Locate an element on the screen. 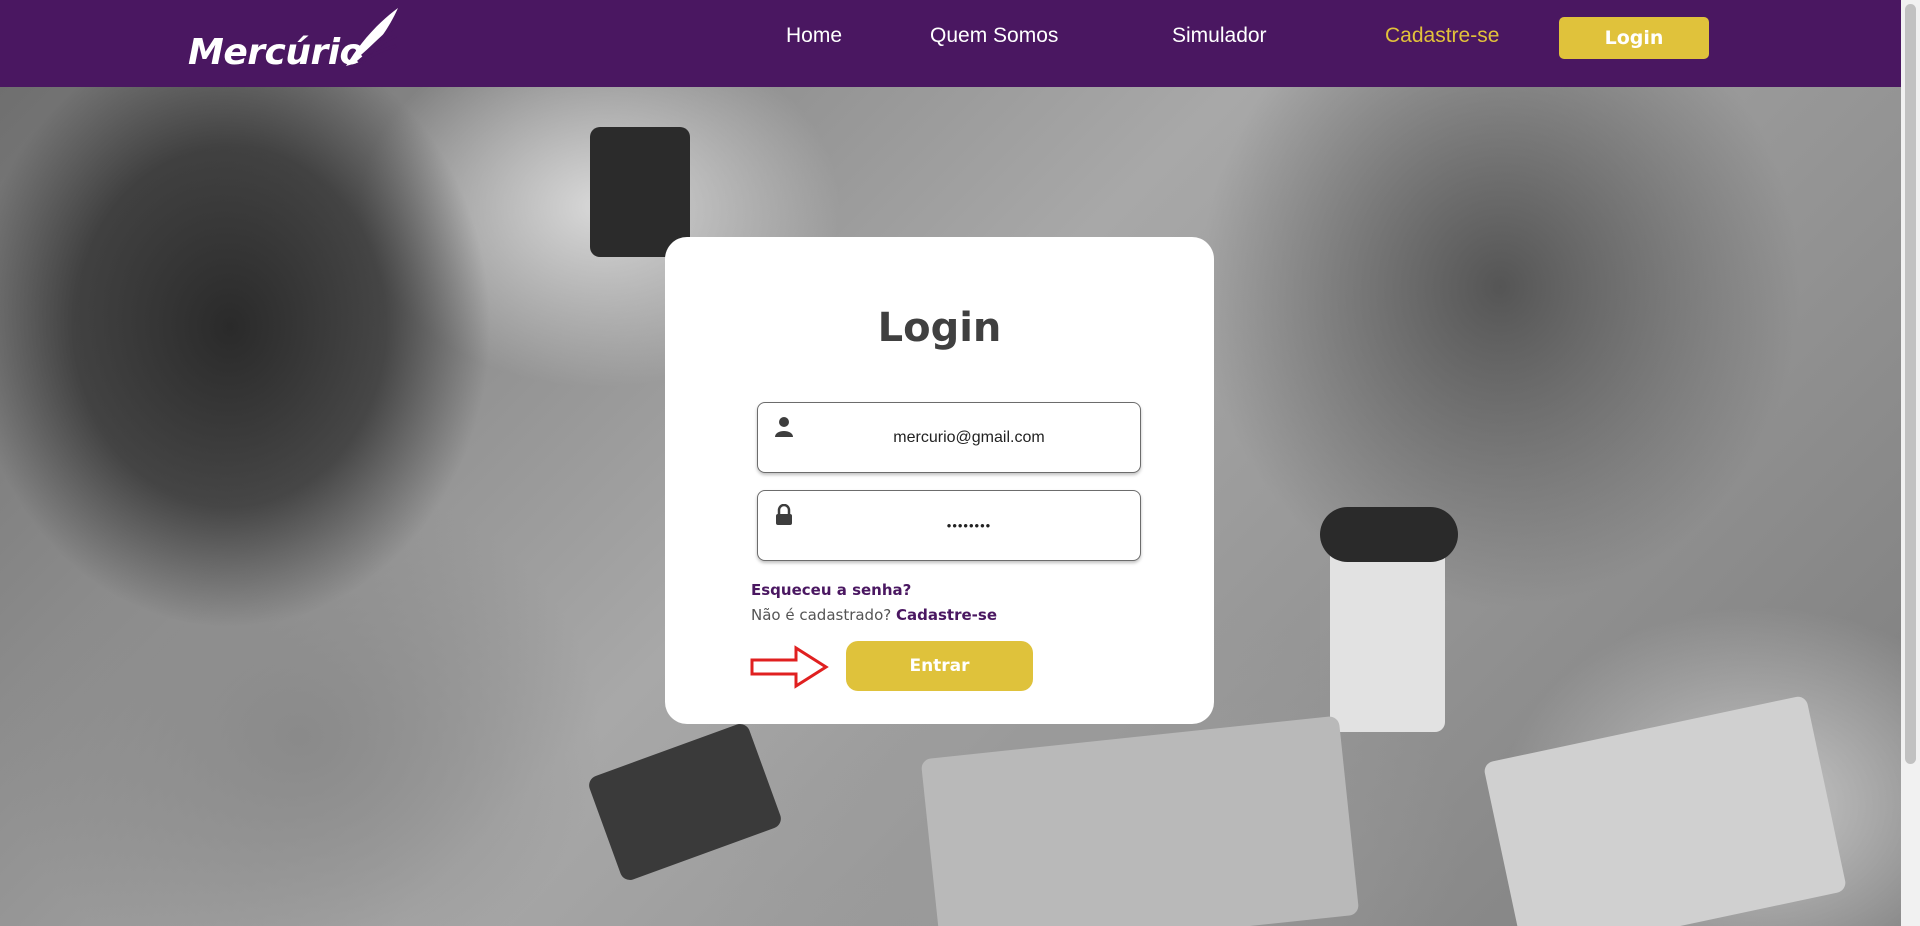 The image size is (1920, 926). nav-link-quem-somos: Quem Somos is located at coordinates (994, 36).